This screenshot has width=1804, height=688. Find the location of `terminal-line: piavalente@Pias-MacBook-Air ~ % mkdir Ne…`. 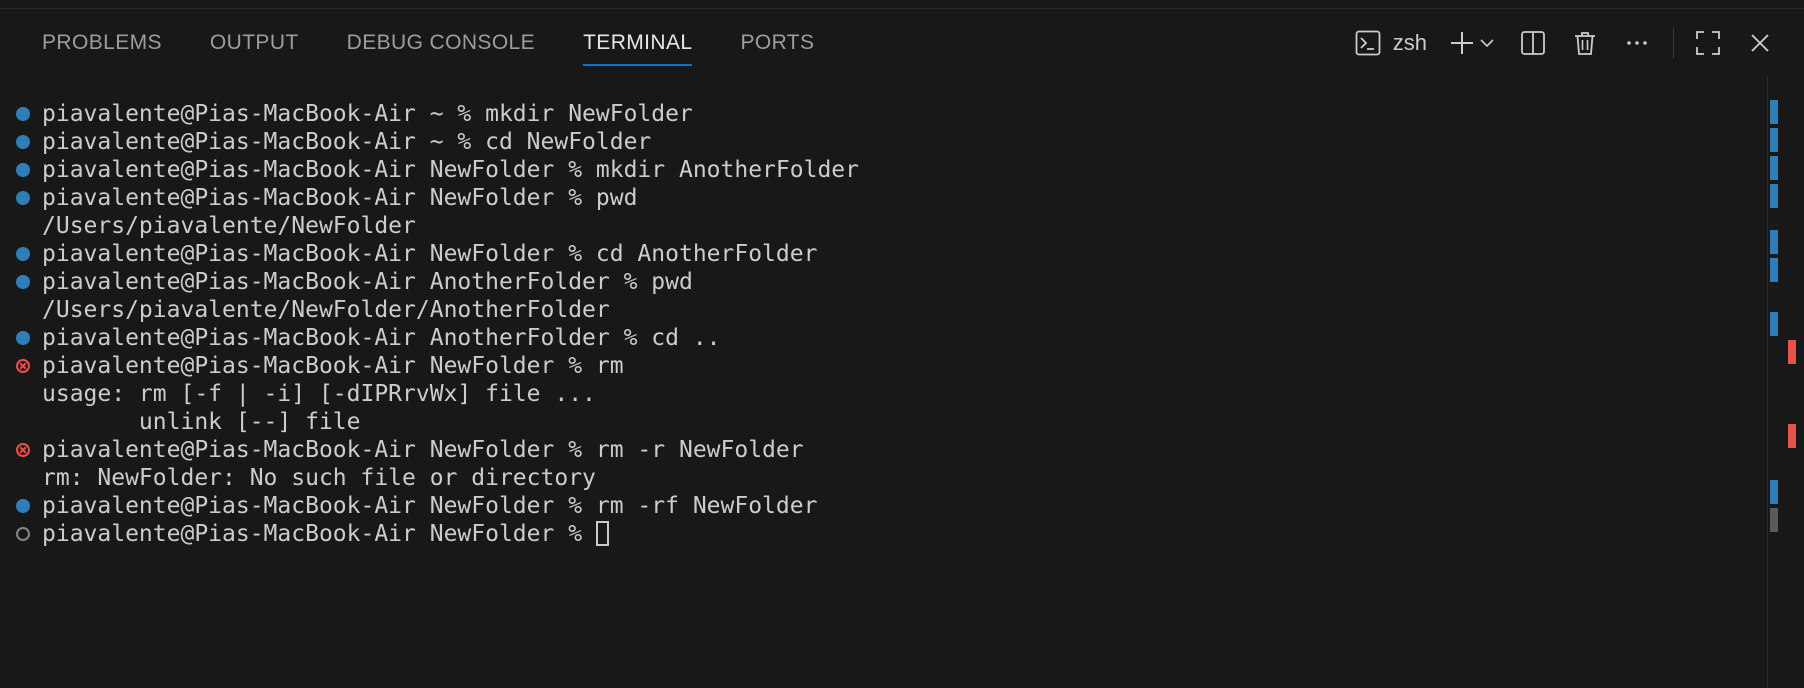

terminal-line: piavalente@Pias-MacBook-Air ~ % mkdir Ne… is located at coordinates (429, 114).